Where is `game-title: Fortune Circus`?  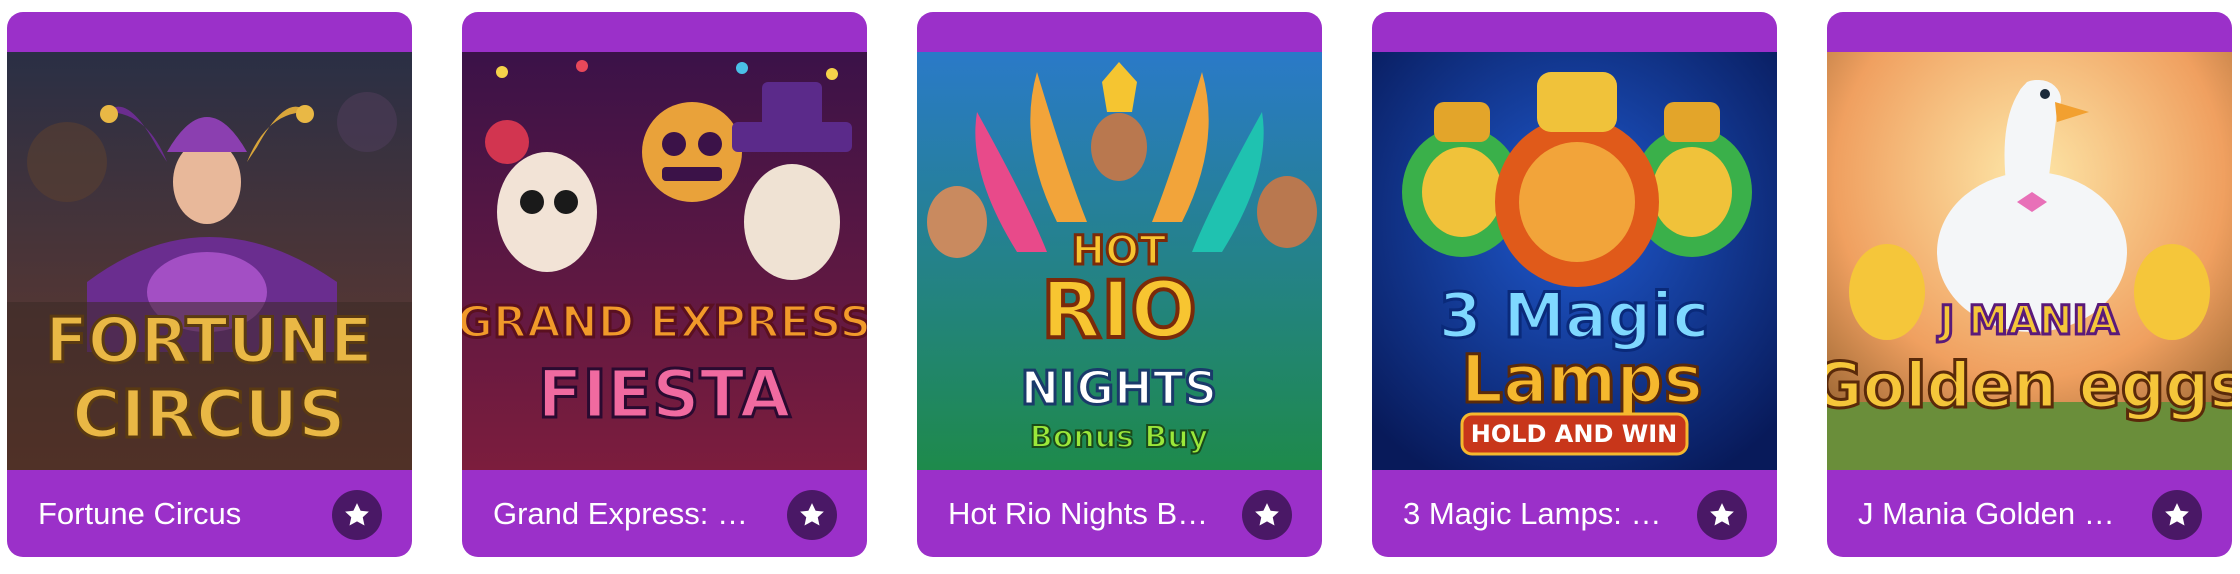 game-title: Fortune Circus is located at coordinates (173, 514).